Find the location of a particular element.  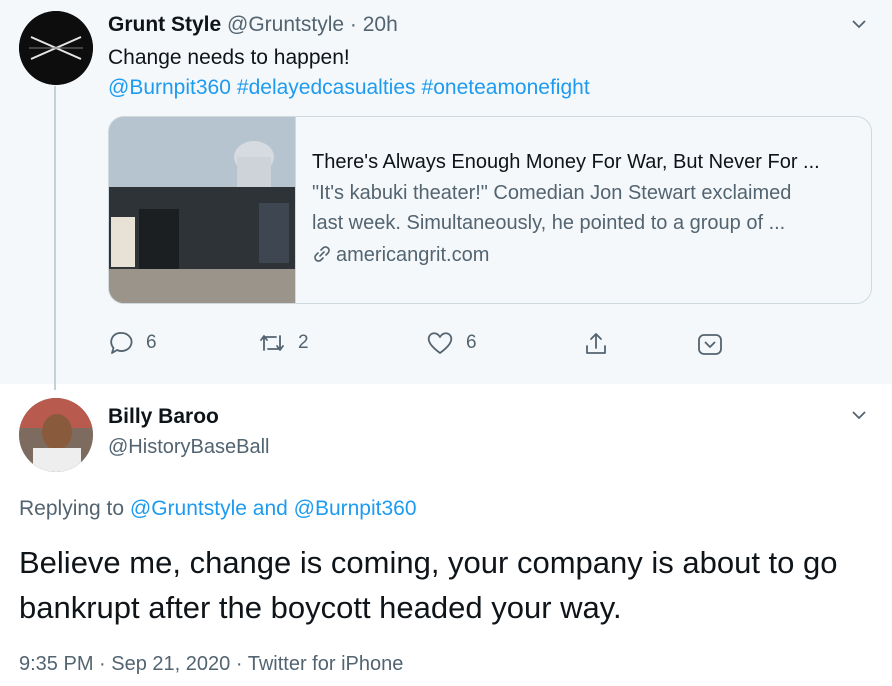

tweet-date: Sep 21, 2020 is located at coordinates (170, 664).